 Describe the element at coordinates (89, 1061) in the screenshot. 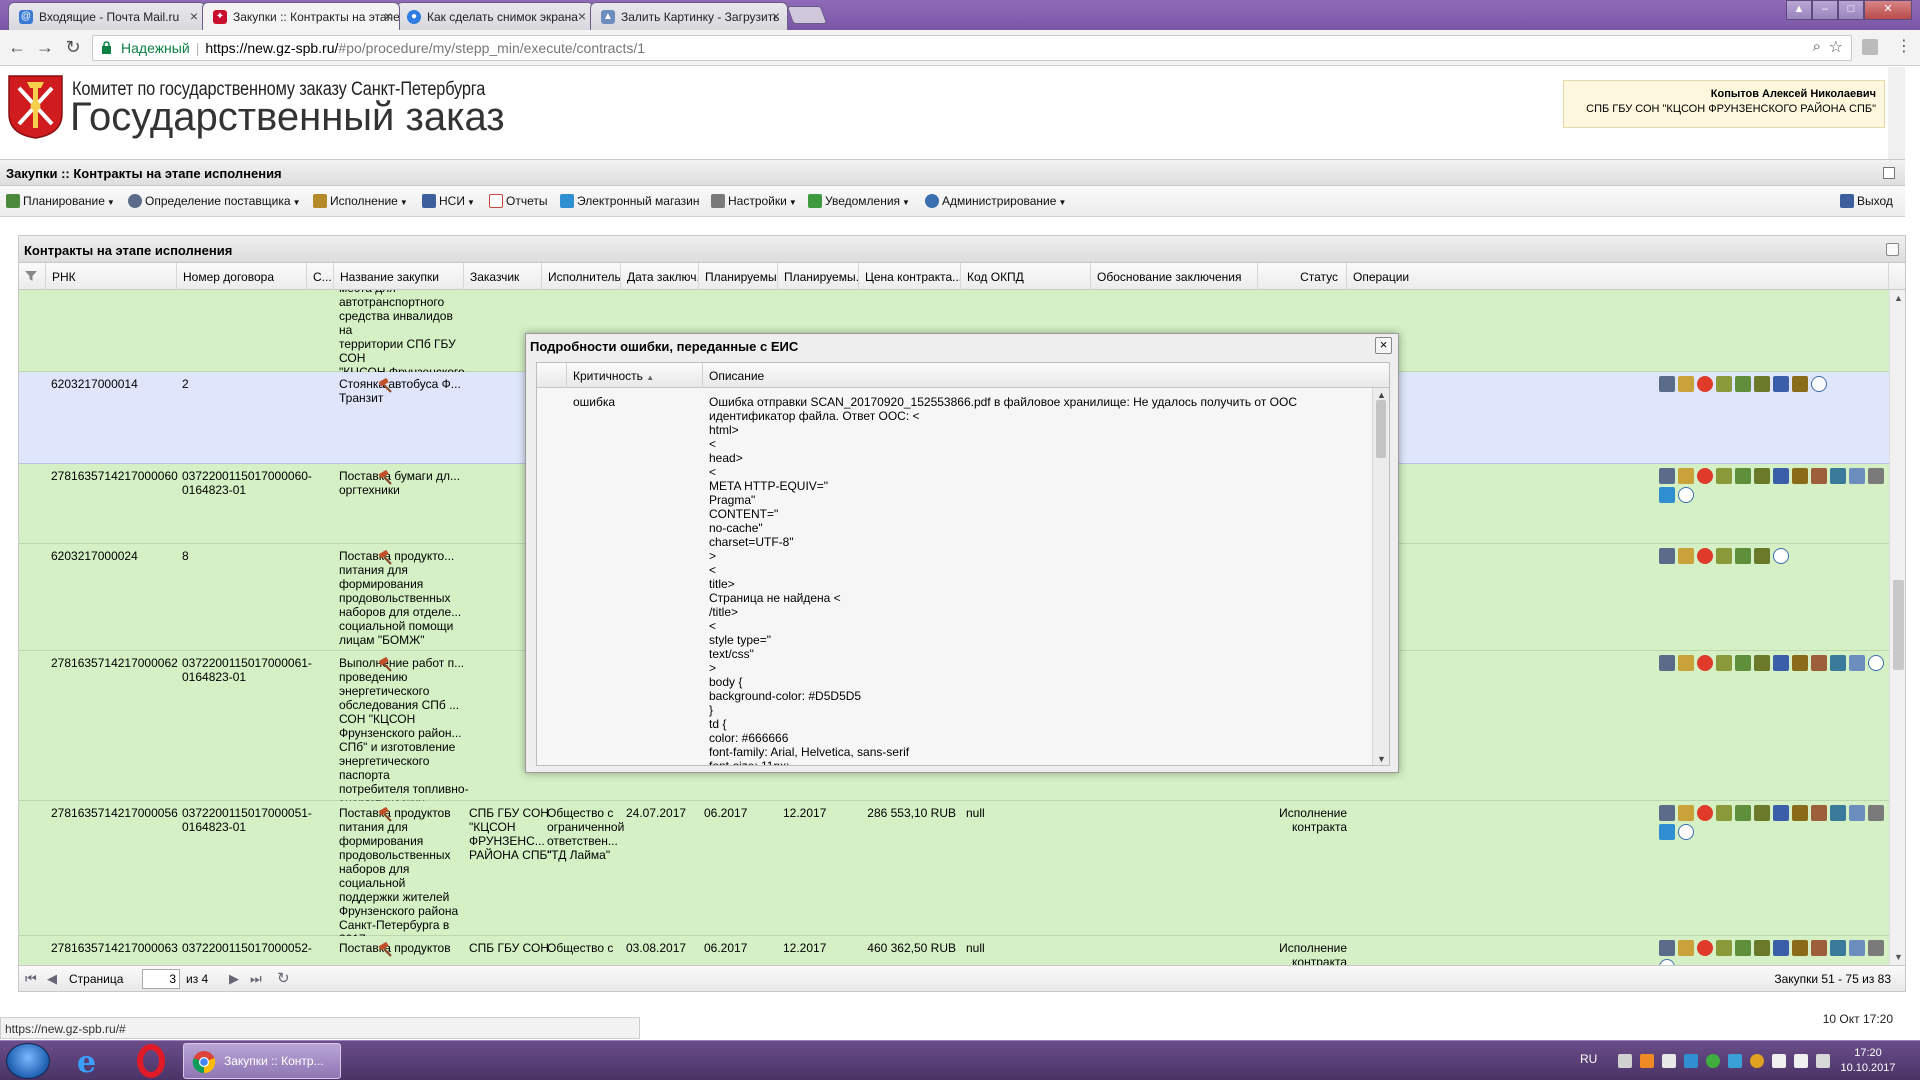

I see `internet-explorer-icon: e` at that location.